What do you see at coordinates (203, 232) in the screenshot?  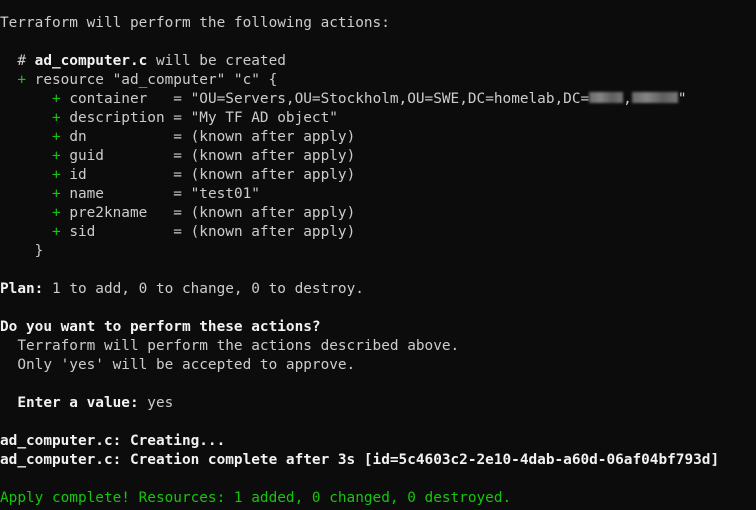 I see `attr-sid: + sid = (known after apply)` at bounding box center [203, 232].